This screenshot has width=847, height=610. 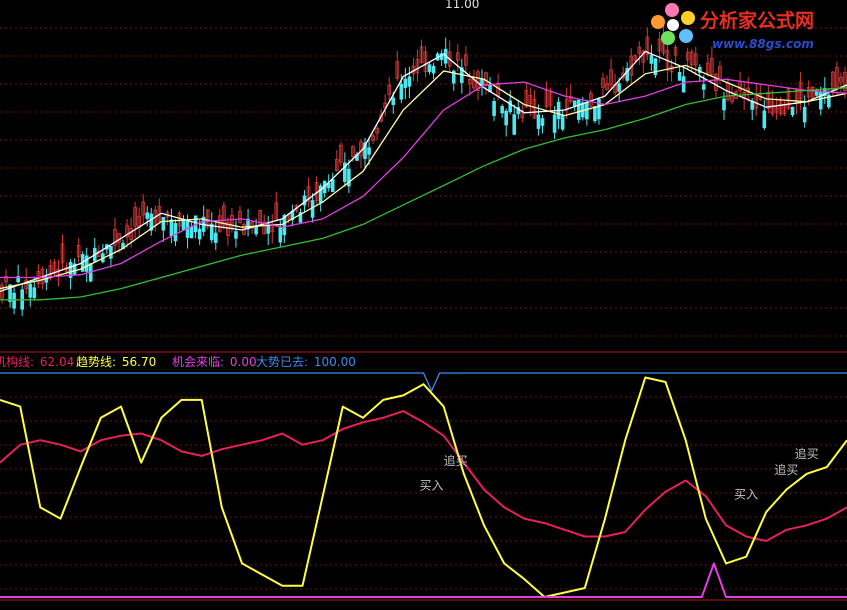 What do you see at coordinates (198, 362) in the screenshot?
I see `legend-opportunity-label: 机会来临:` at bounding box center [198, 362].